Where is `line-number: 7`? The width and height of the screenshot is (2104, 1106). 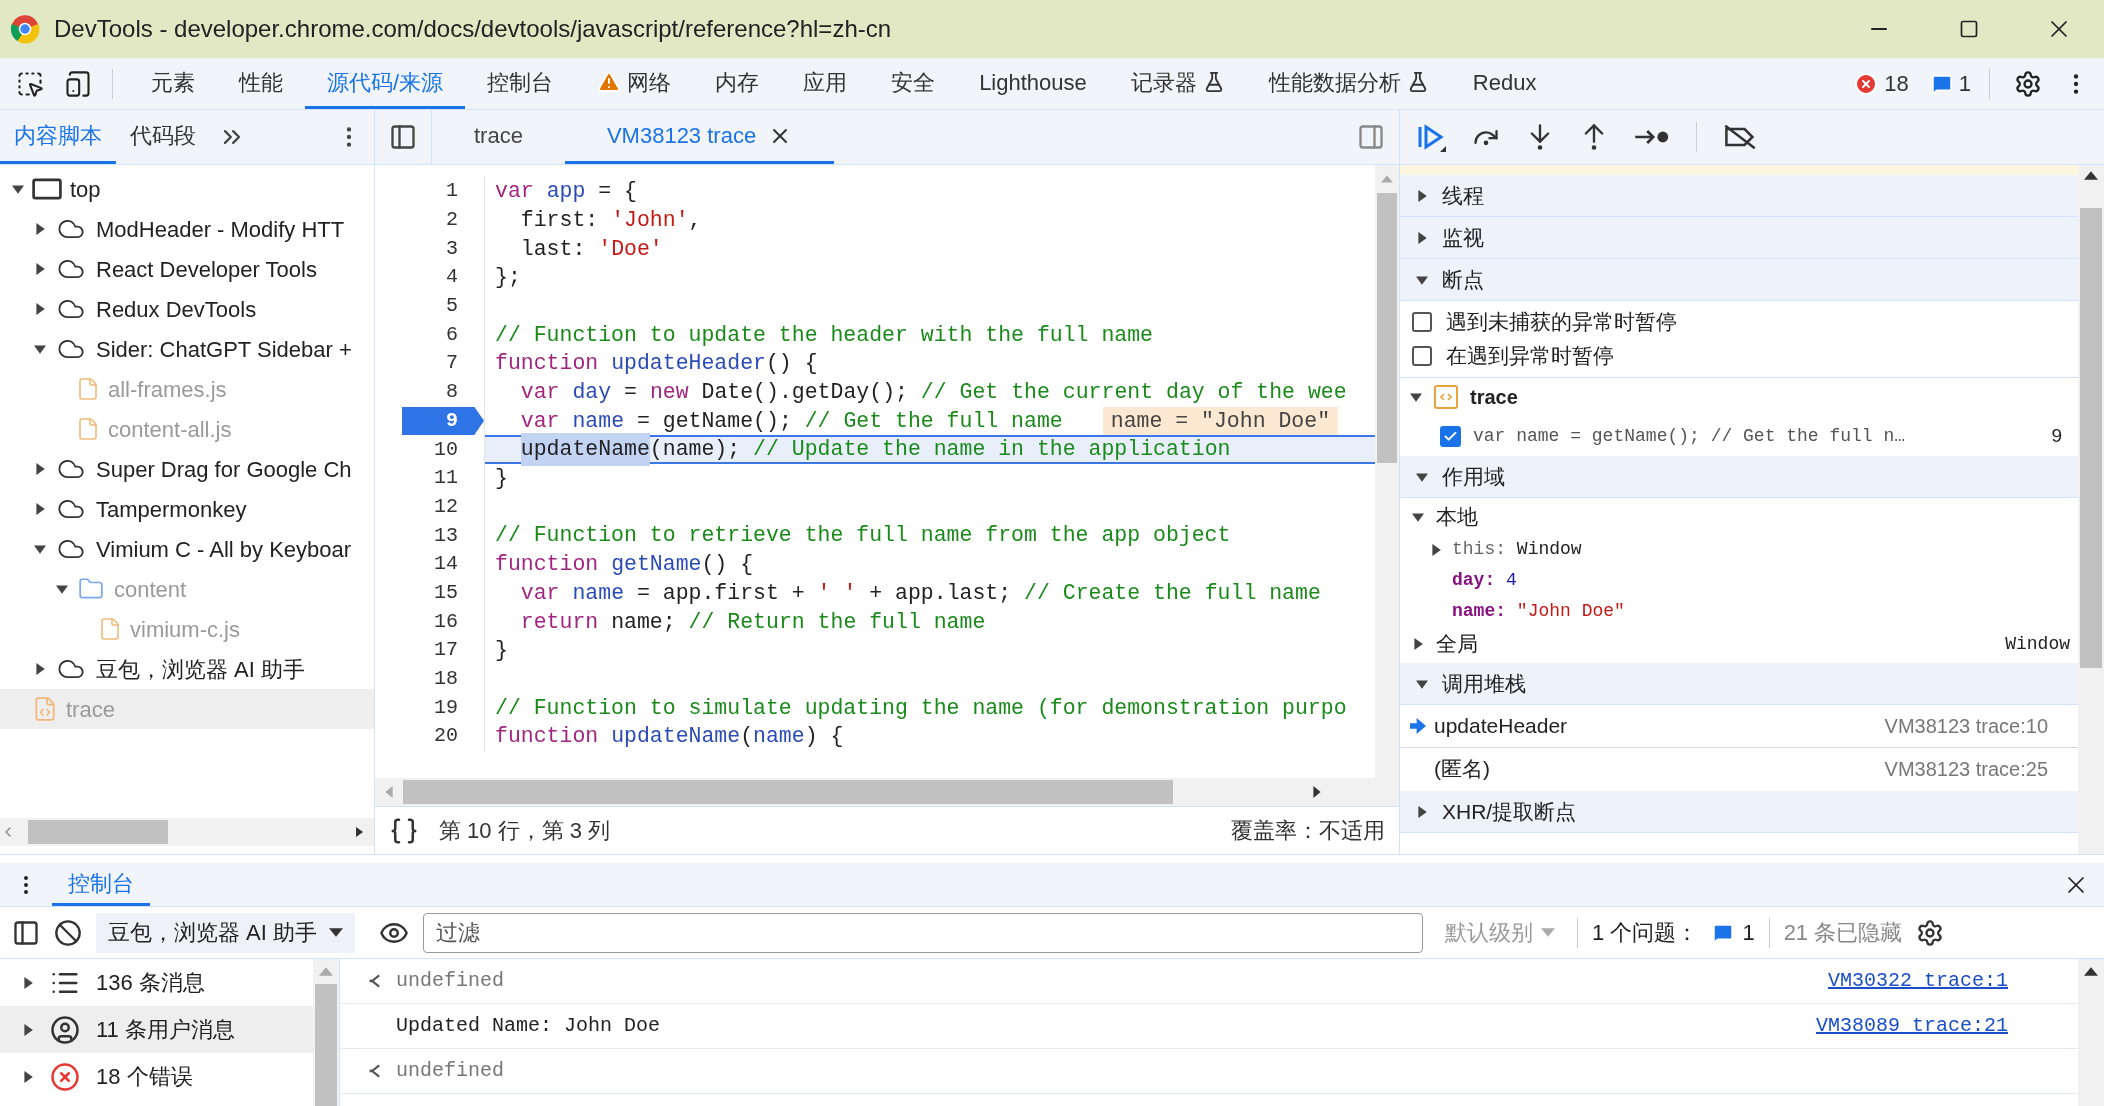
line-number: 7 is located at coordinates (465, 363).